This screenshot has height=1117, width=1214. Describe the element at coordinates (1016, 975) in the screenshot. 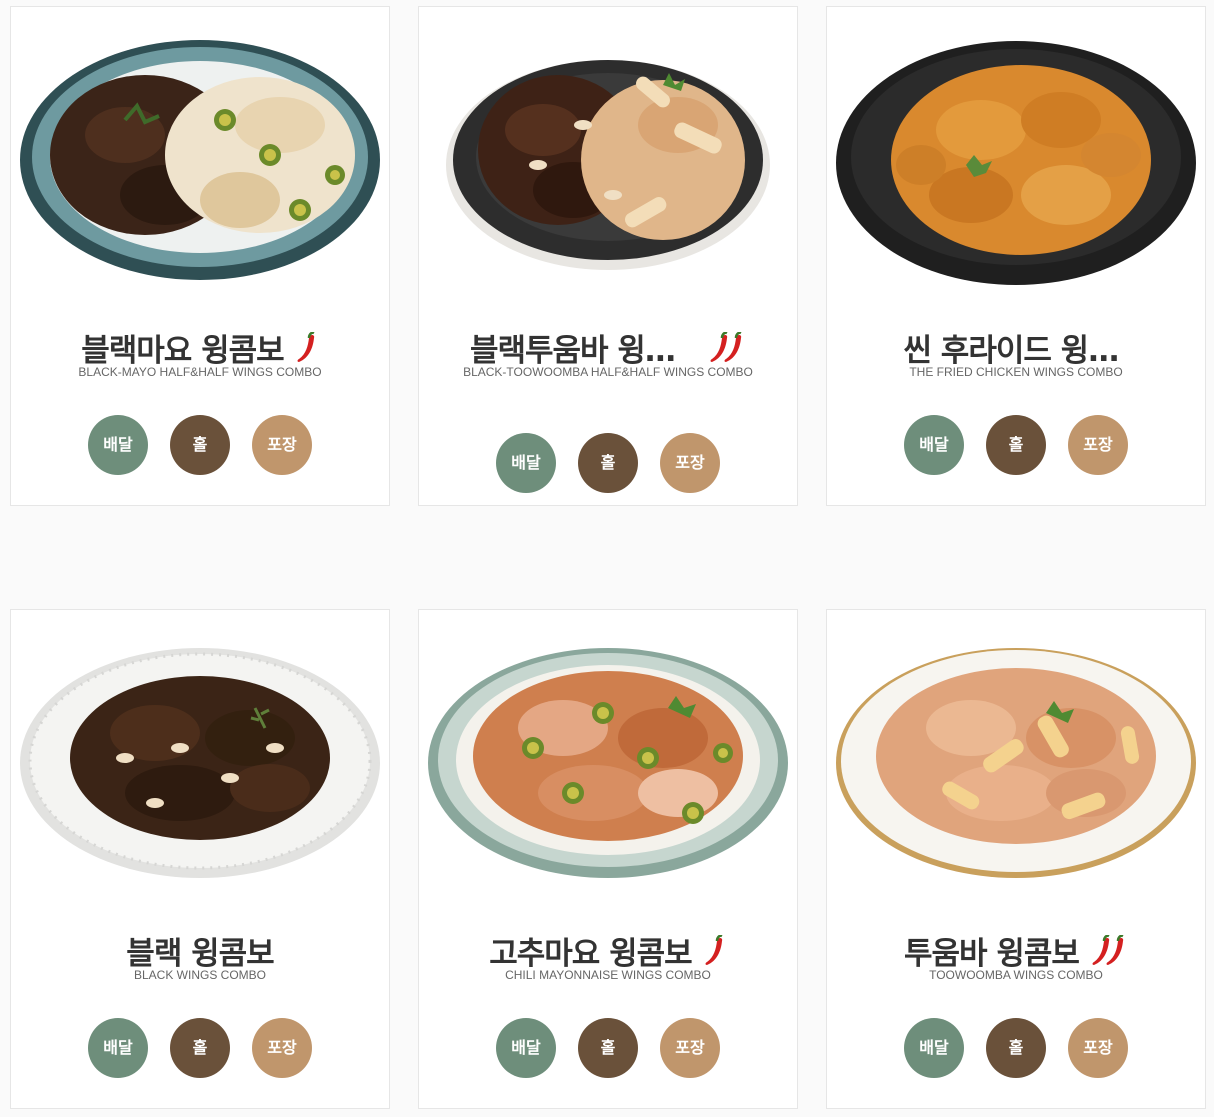

I see `menu-subtitle: TOOWOOMBA WINGS COMBO` at that location.